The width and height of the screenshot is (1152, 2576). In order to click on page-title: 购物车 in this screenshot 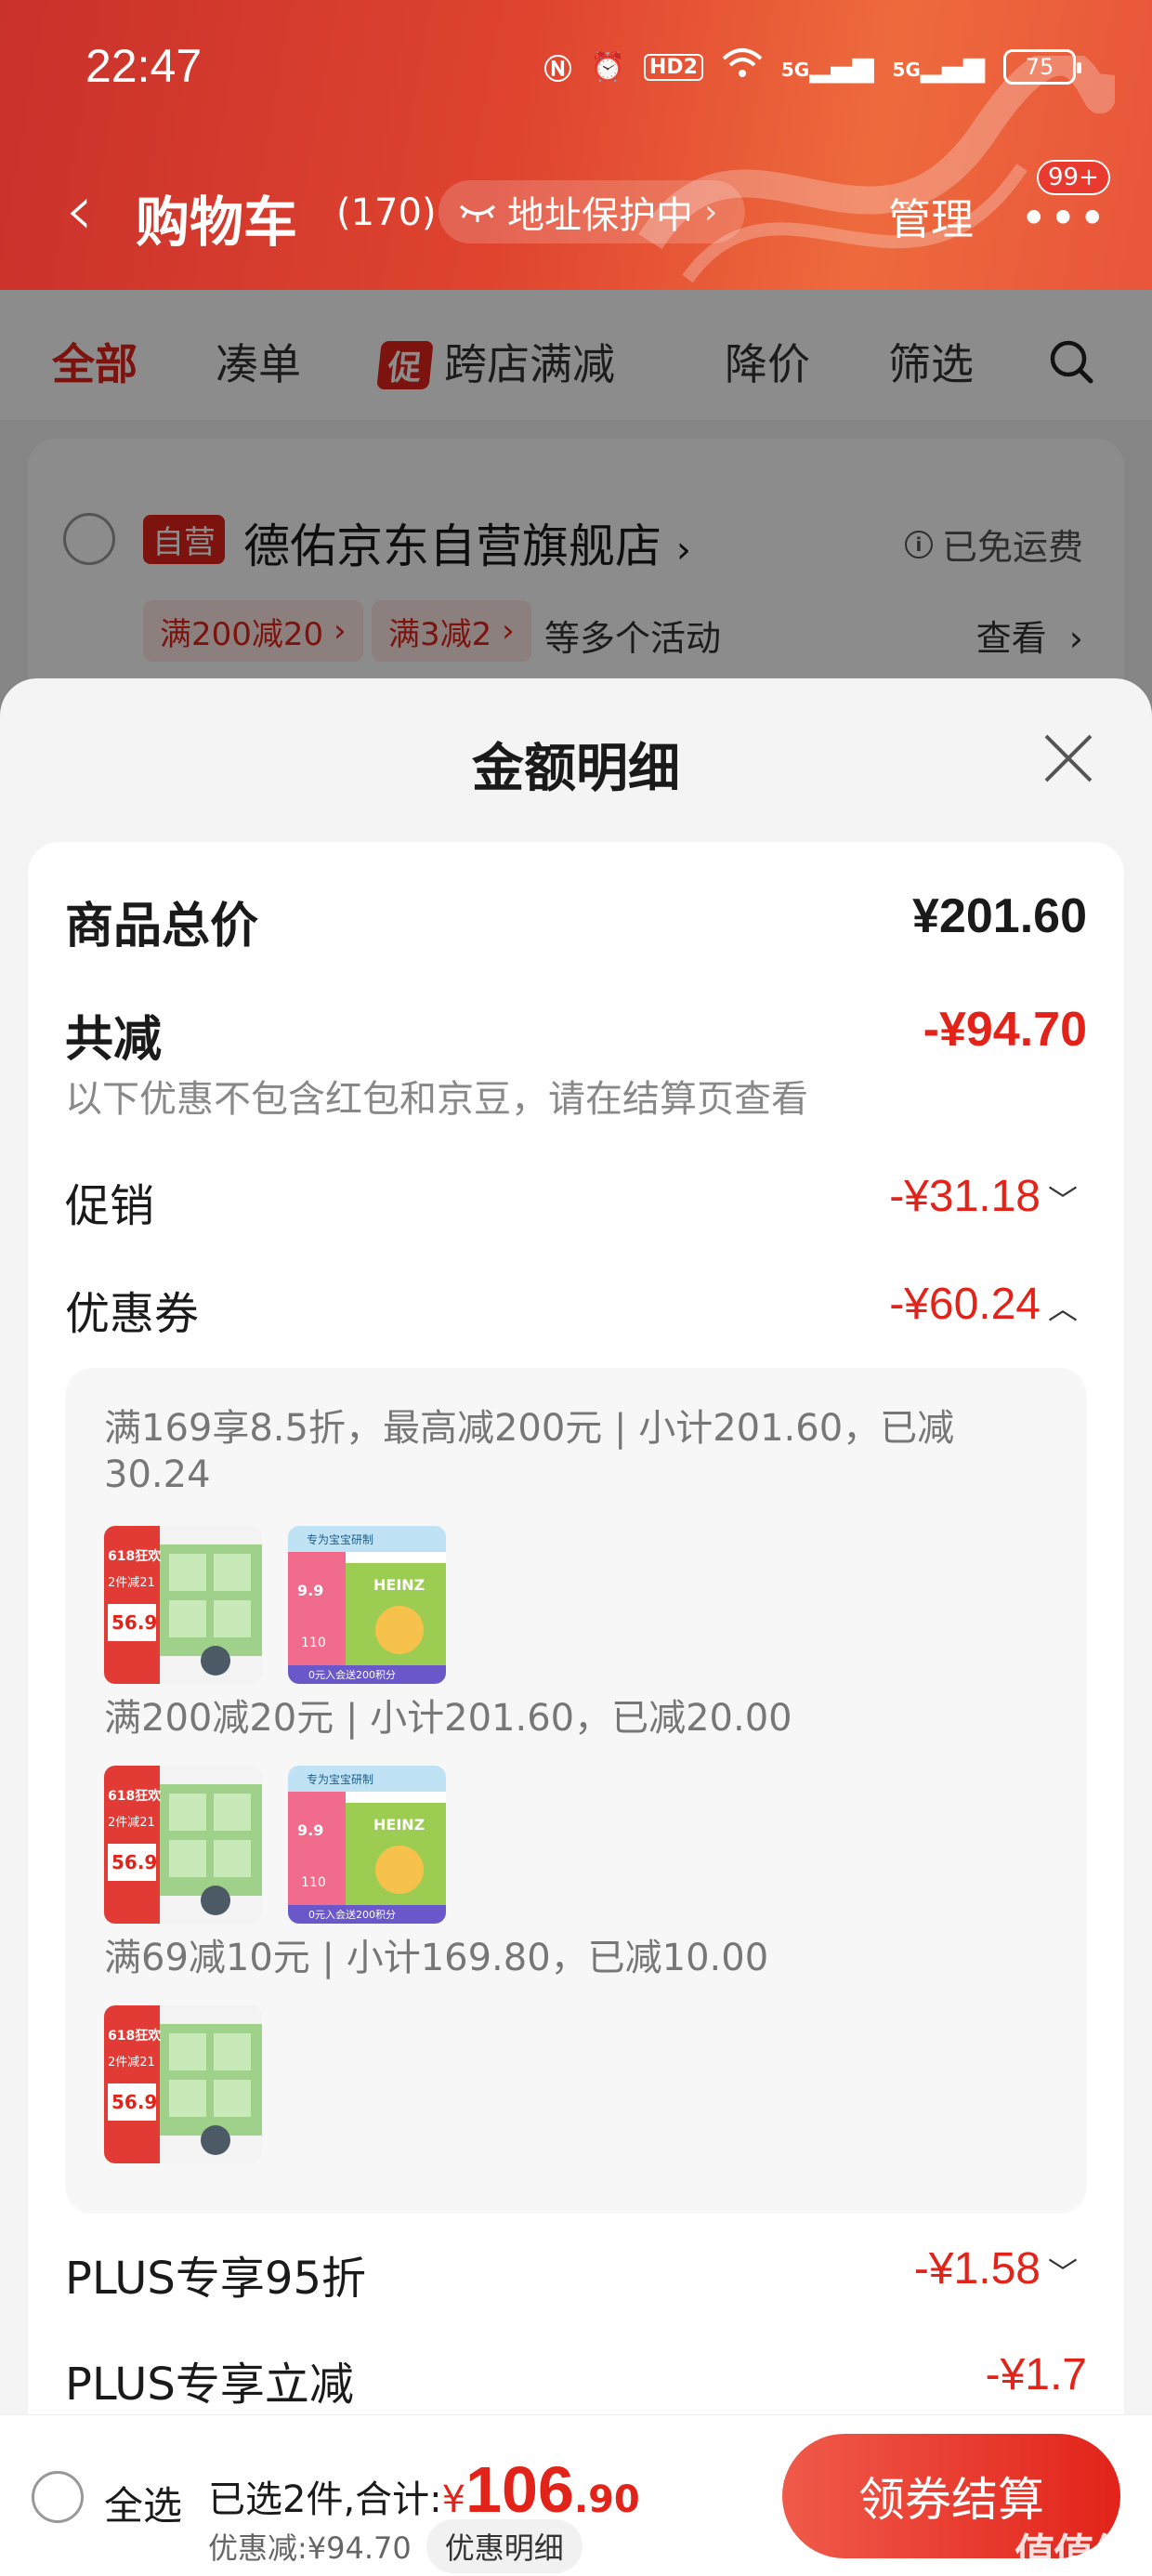, I will do `click(217, 222)`.